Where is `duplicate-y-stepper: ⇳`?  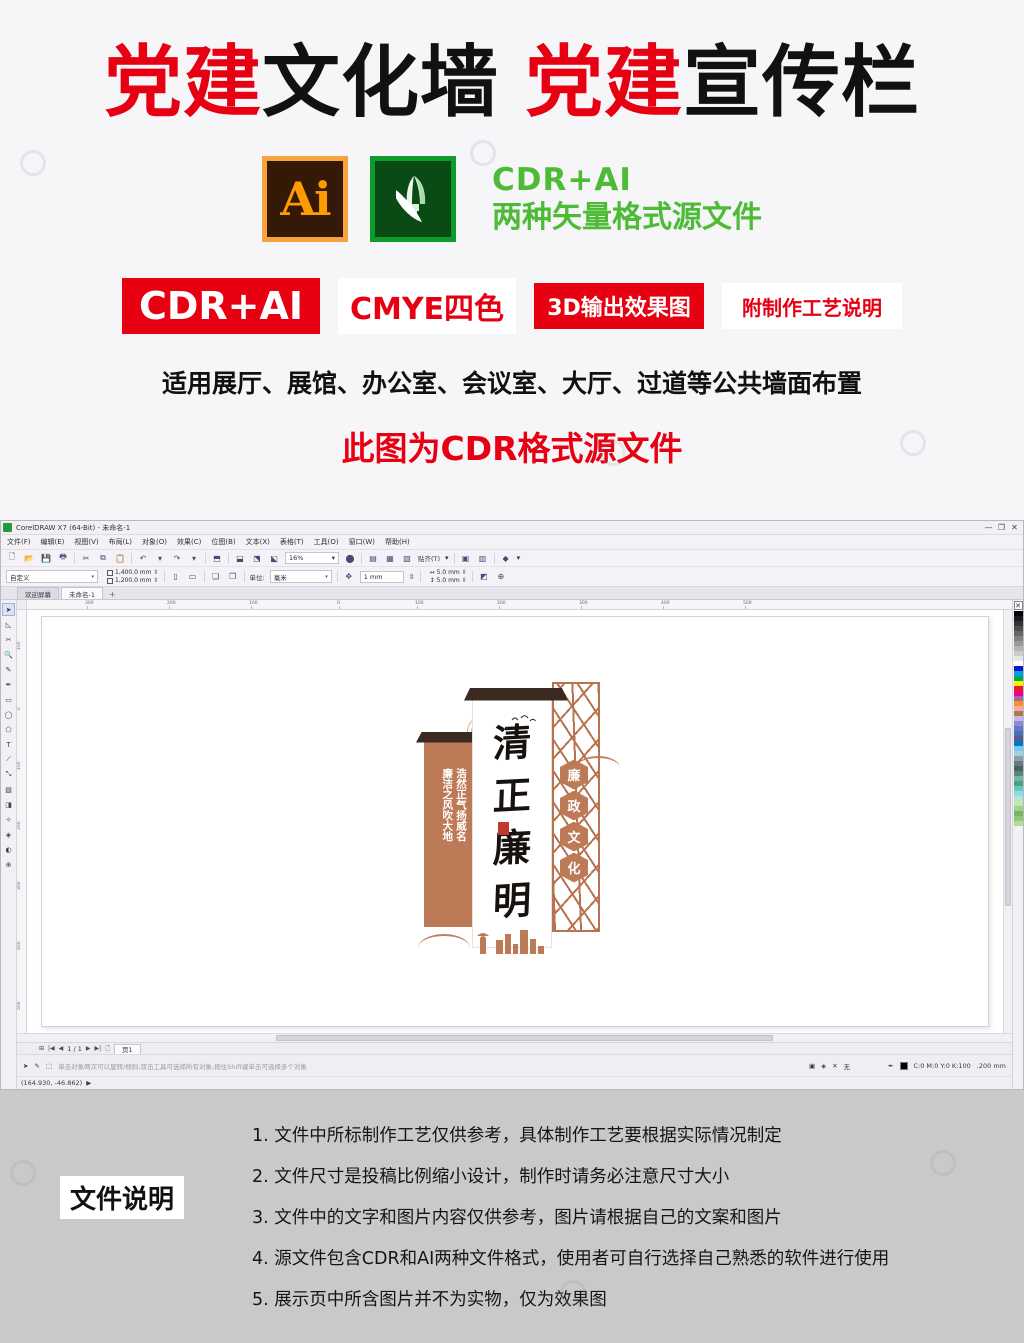
duplicate-y-stepper: ⇳ is located at coordinates (464, 580).